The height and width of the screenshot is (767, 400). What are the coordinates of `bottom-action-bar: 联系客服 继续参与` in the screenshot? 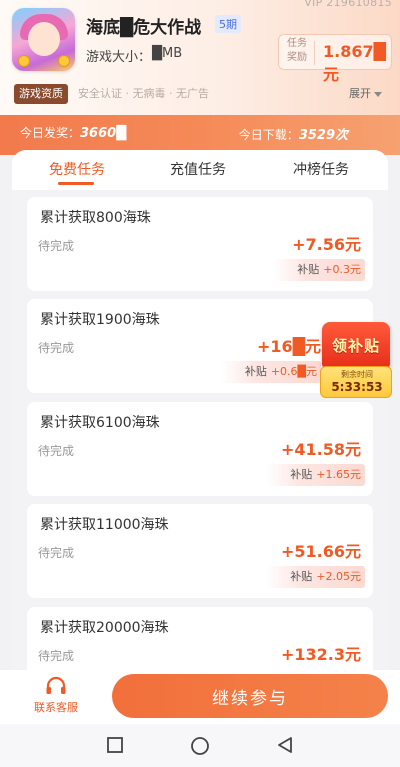 It's located at (200, 697).